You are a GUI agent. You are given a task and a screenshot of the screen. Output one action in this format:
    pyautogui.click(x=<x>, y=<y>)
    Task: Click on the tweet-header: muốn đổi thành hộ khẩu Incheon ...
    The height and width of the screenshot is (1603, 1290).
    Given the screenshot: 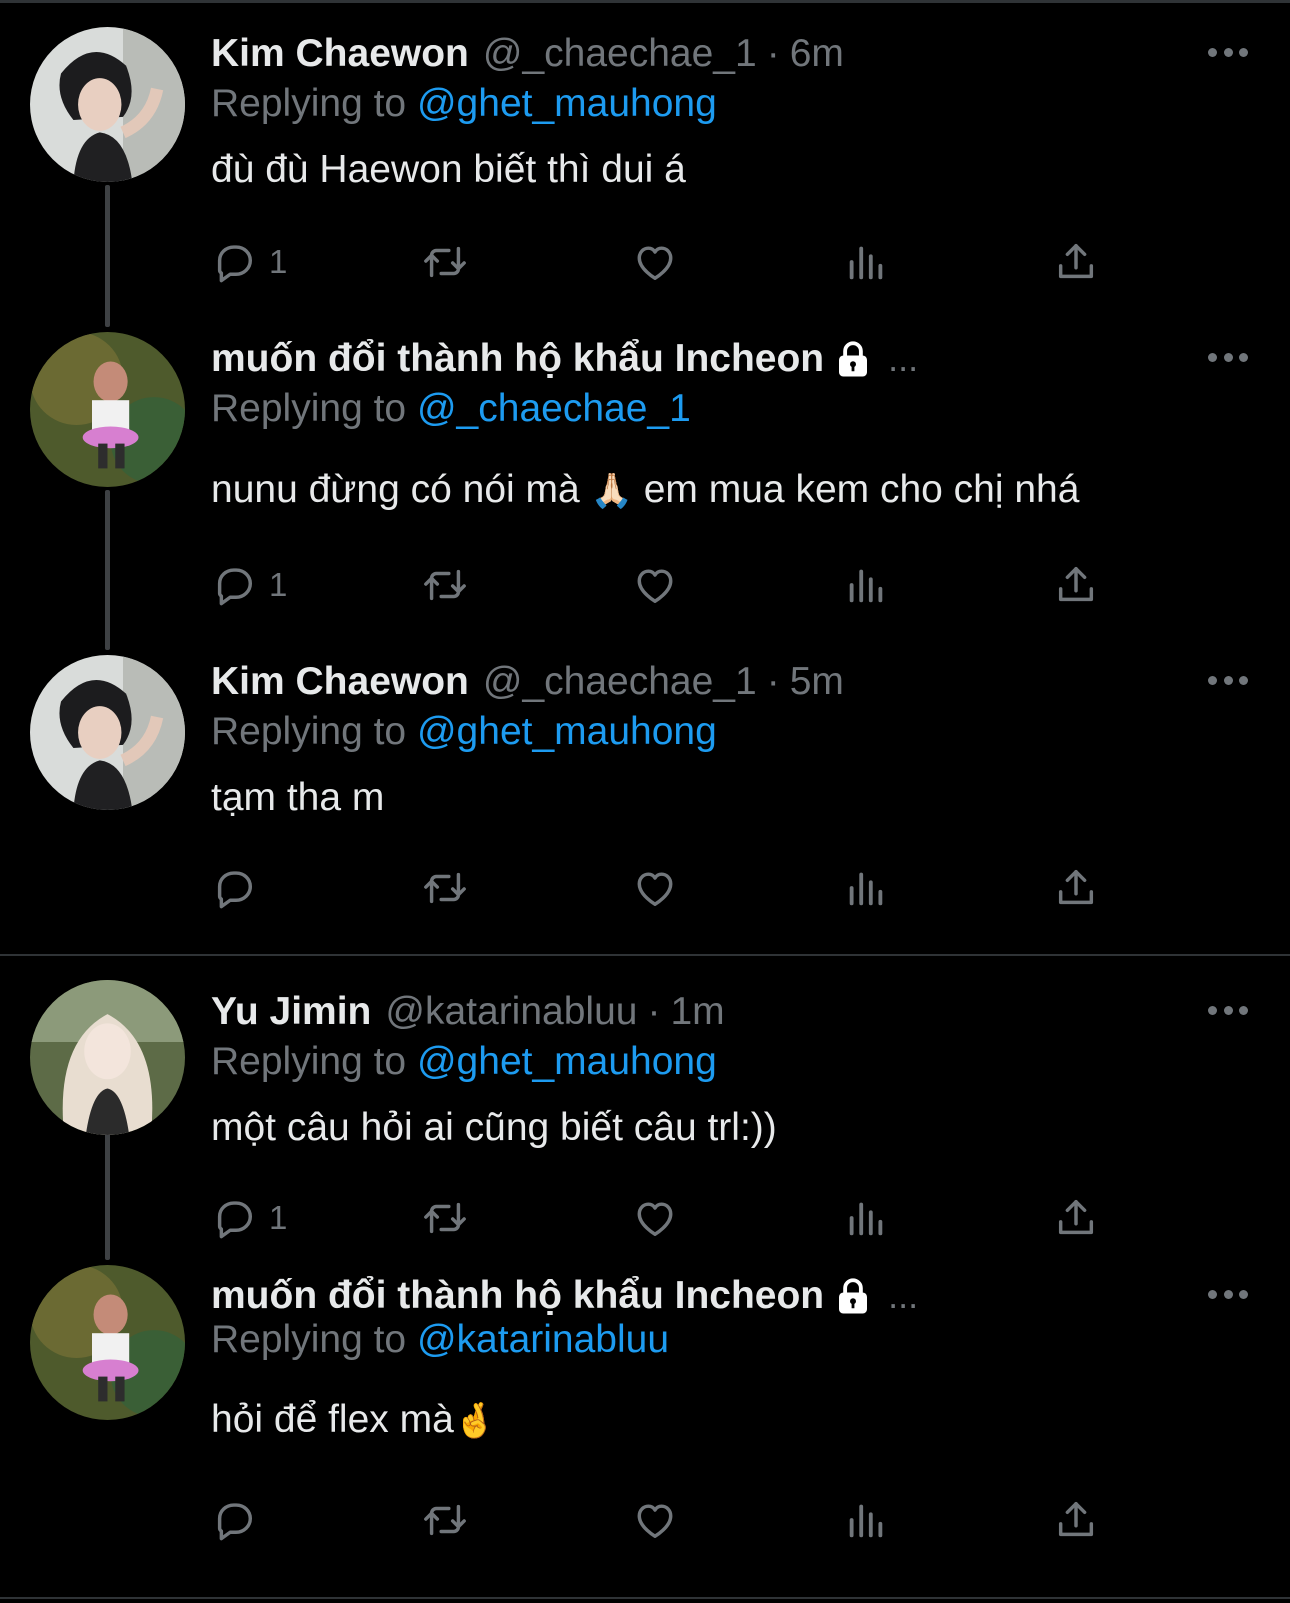 What is the action you would take?
    pyautogui.click(x=564, y=1296)
    